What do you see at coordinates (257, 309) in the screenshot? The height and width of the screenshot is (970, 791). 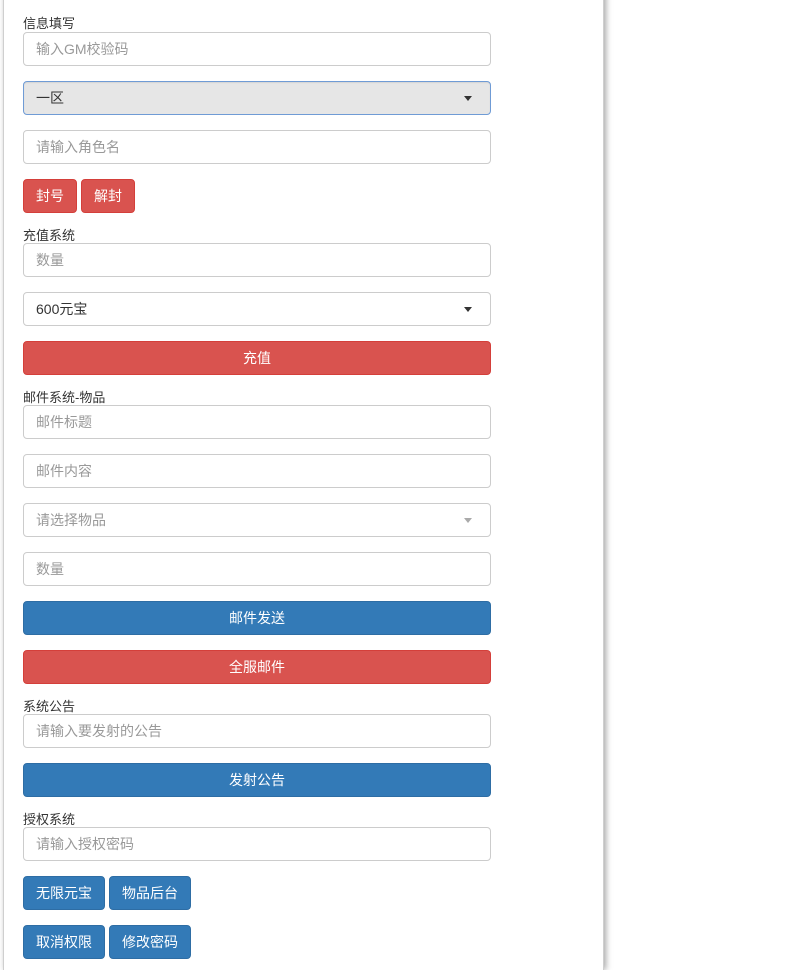 I see `package-select: 600元宝` at bounding box center [257, 309].